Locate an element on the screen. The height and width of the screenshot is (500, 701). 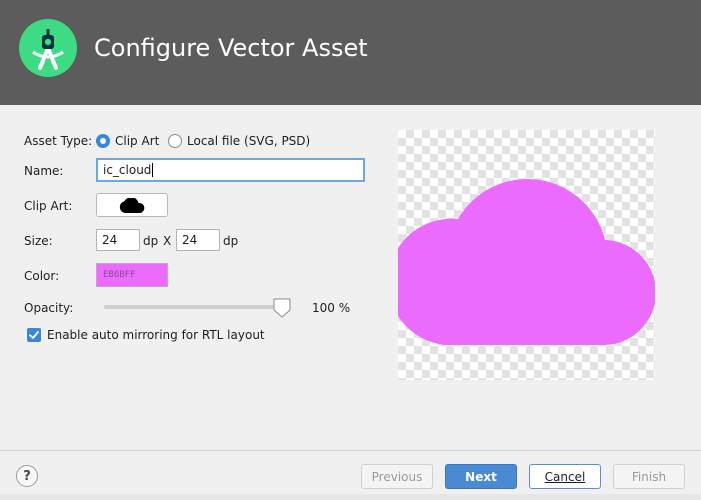
cancel-button-label: Cancel is located at coordinates (565, 476).